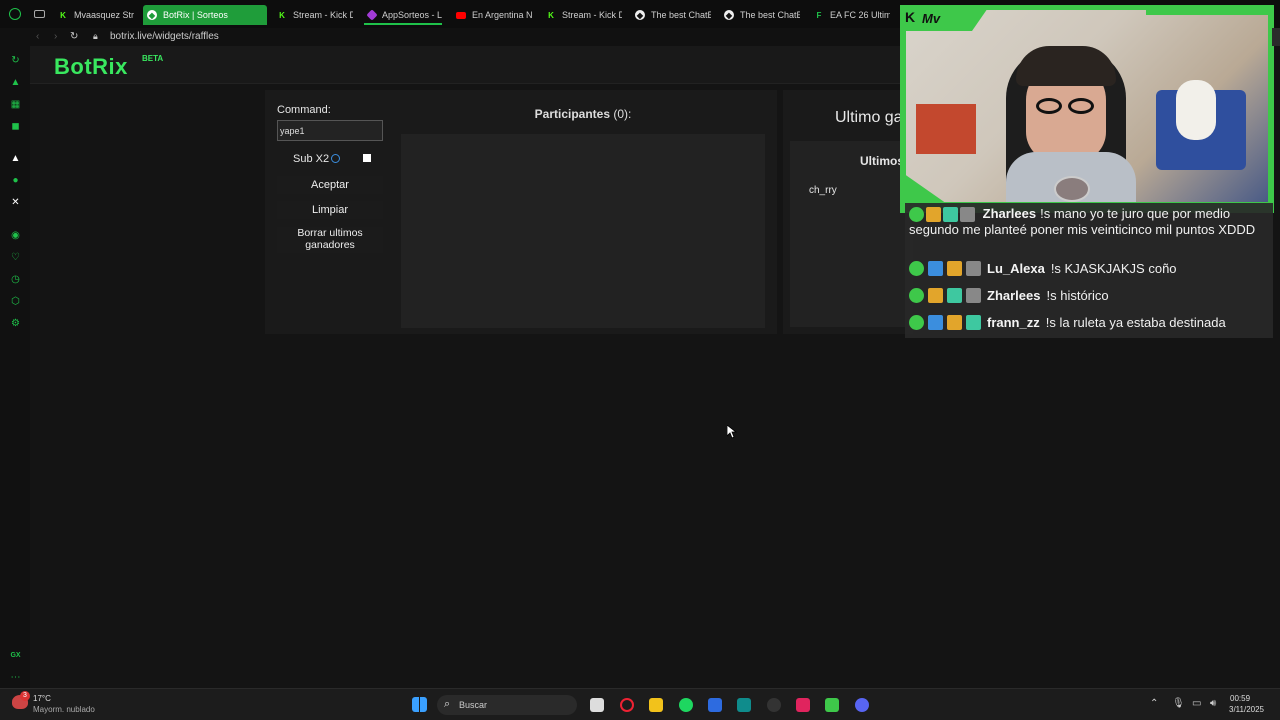 The width and height of the screenshot is (1280, 720). I want to click on x-icon: ✕, so click(15, 202).